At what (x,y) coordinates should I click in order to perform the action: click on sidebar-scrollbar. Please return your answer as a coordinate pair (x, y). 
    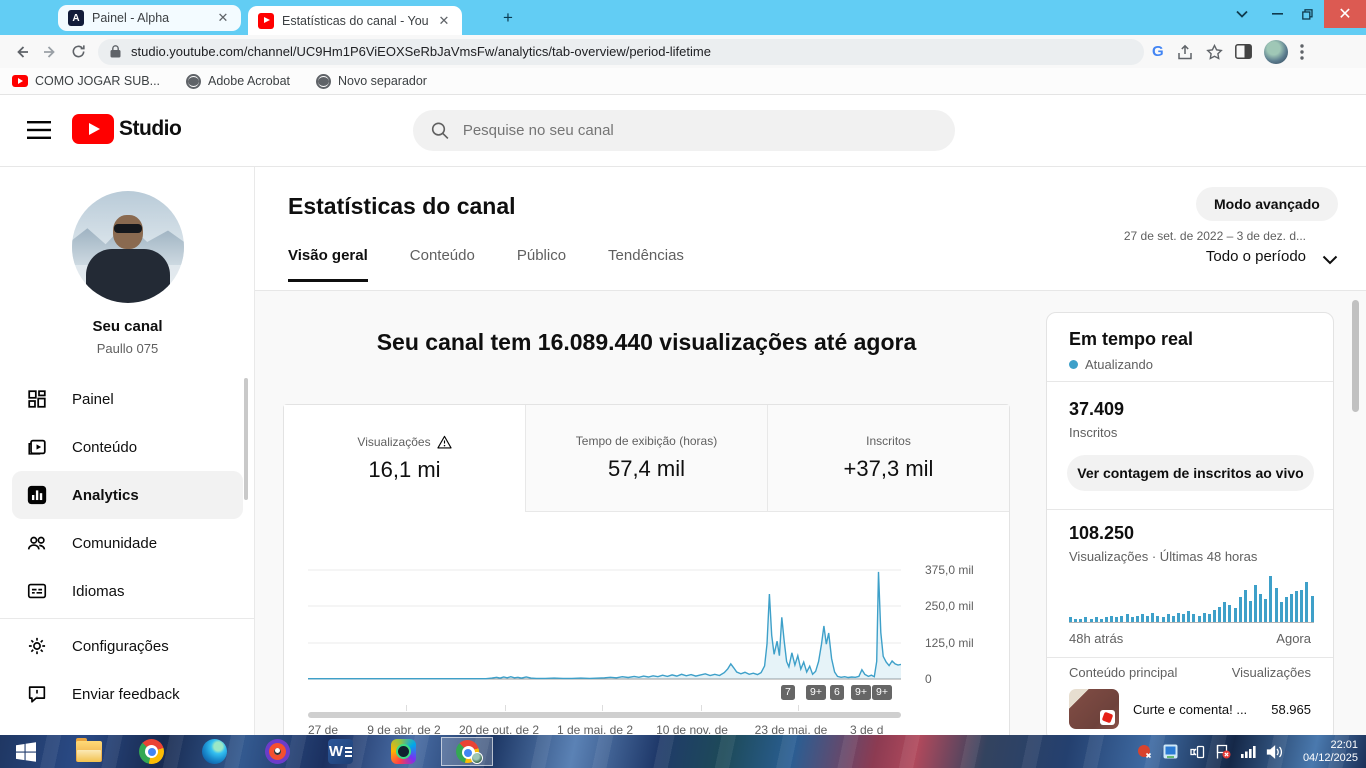
    Looking at the image, I should click on (246, 439).